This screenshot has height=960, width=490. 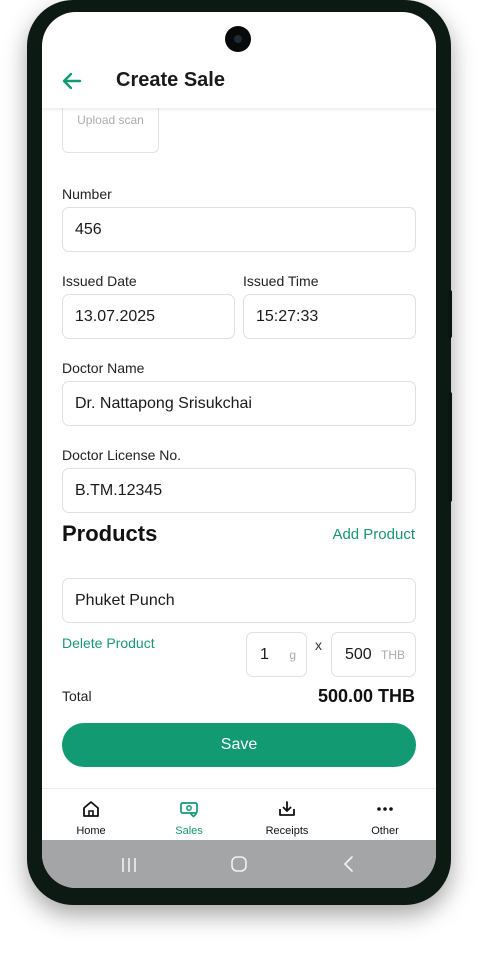 I want to click on issued-date-label: Issued Date, so click(x=99, y=281).